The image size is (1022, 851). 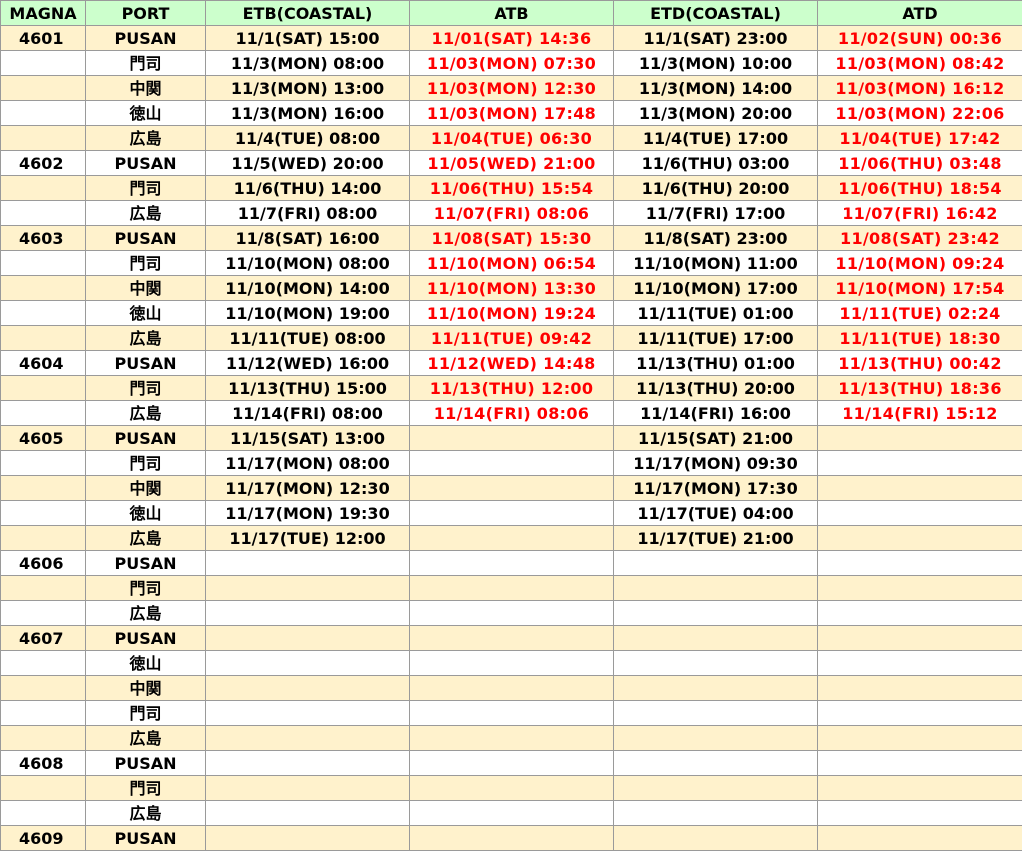 What do you see at coordinates (715, 313) in the screenshot?
I see `etd-cell: 11/11(TUE) 01:00` at bounding box center [715, 313].